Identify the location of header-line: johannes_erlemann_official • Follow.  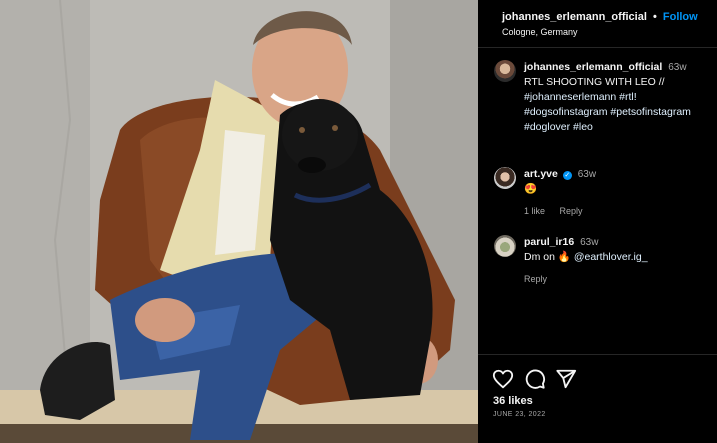
(600, 17).